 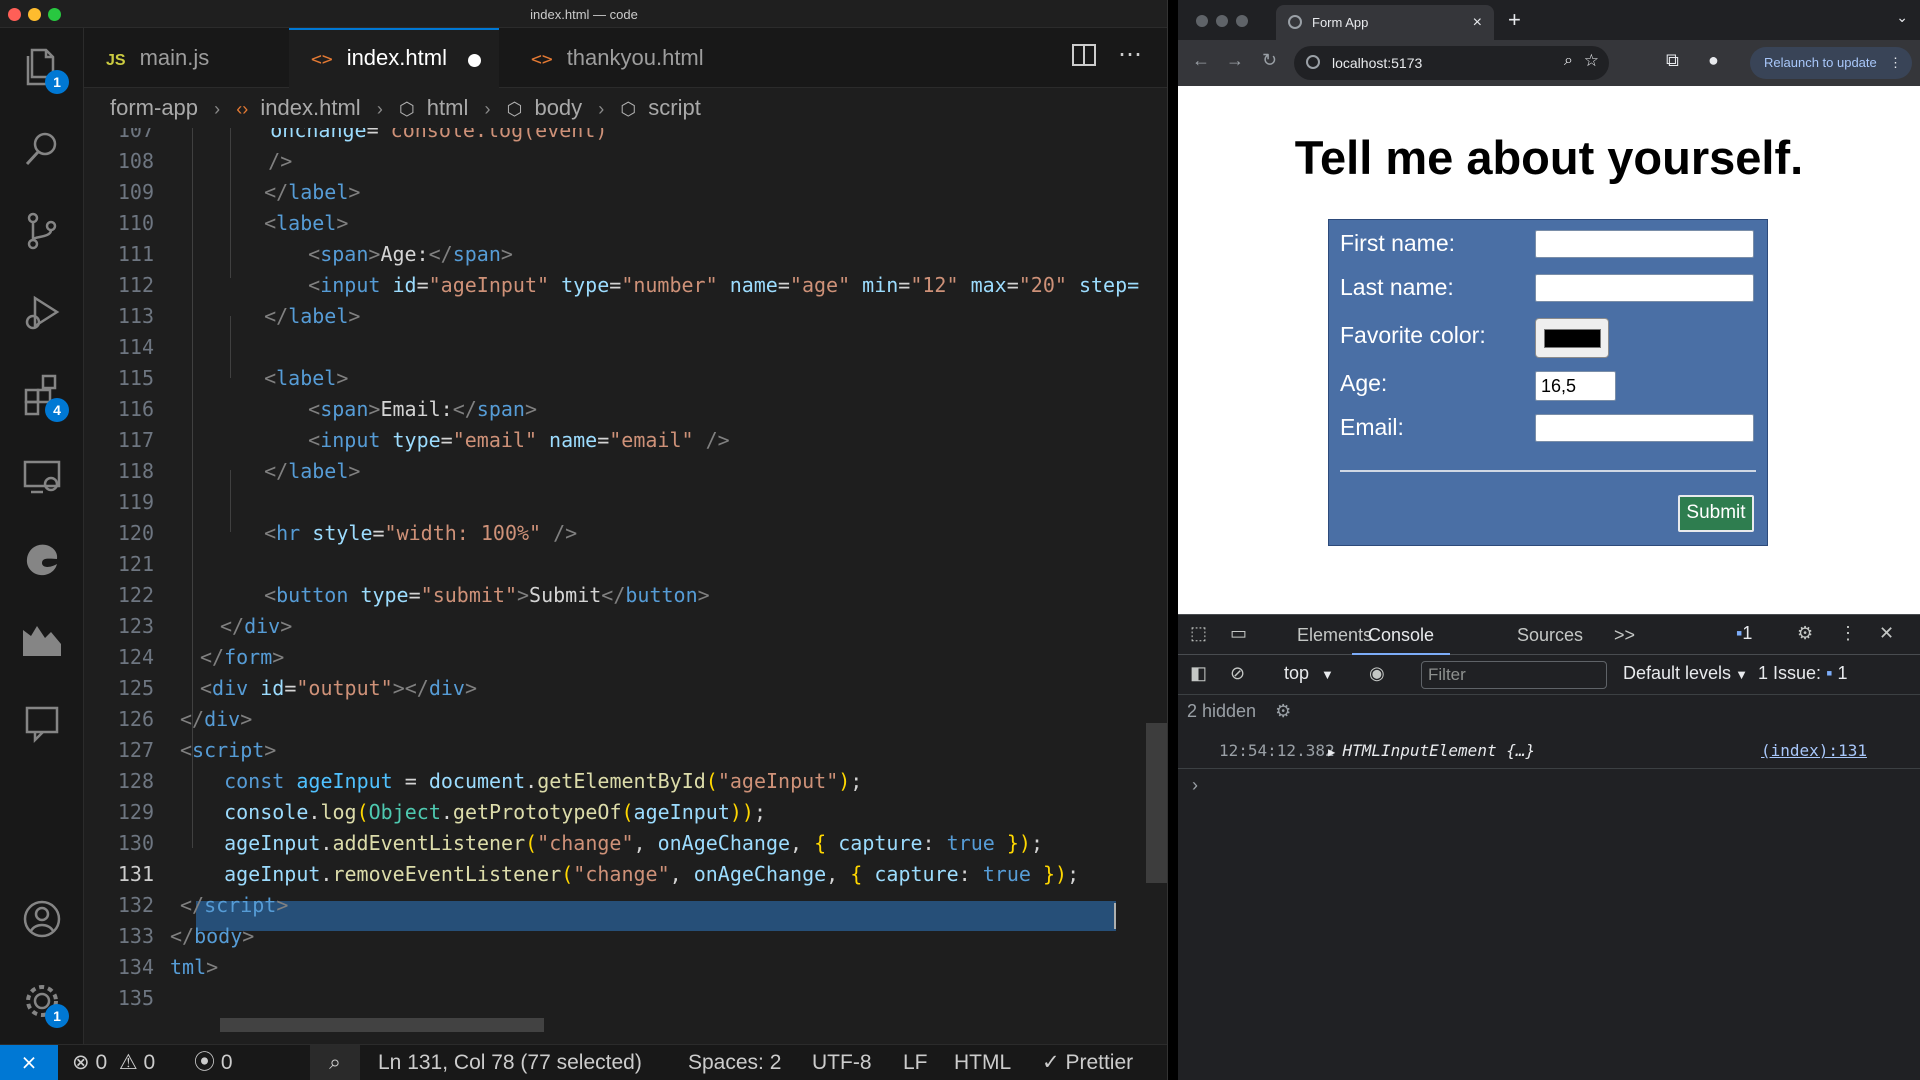 What do you see at coordinates (42, 477) in the screenshot?
I see `remote-explorer-icon` at bounding box center [42, 477].